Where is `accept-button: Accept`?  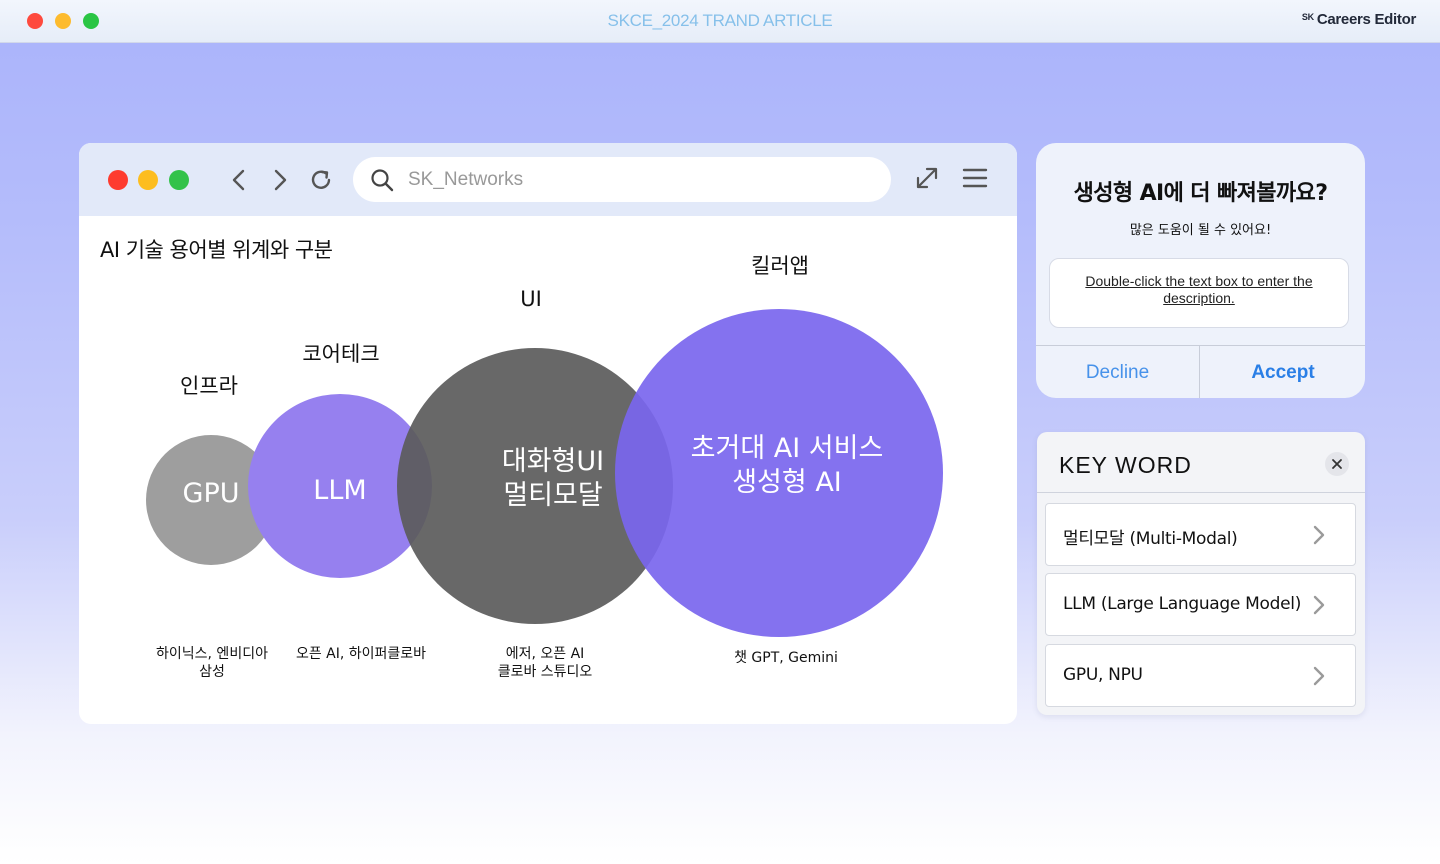 accept-button: Accept is located at coordinates (1283, 372).